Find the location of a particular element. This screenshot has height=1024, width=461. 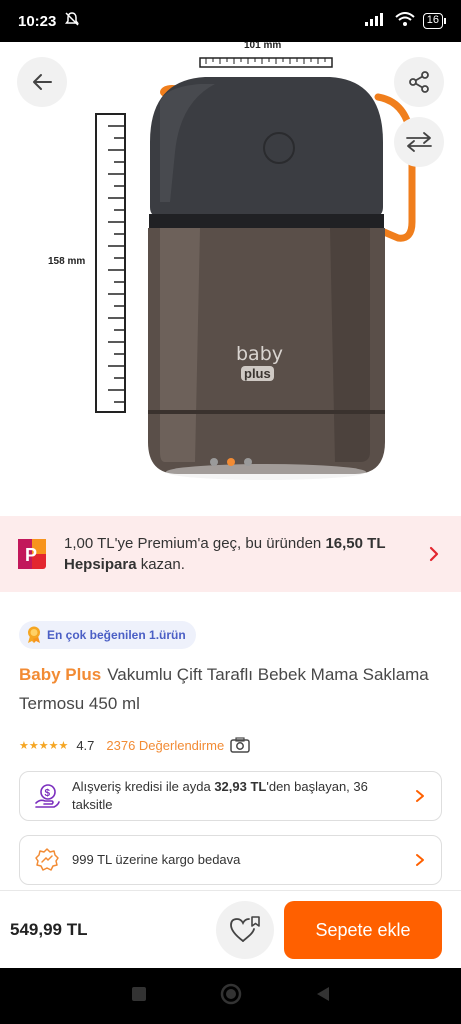

pagination-dot-active is located at coordinates (230, 462).